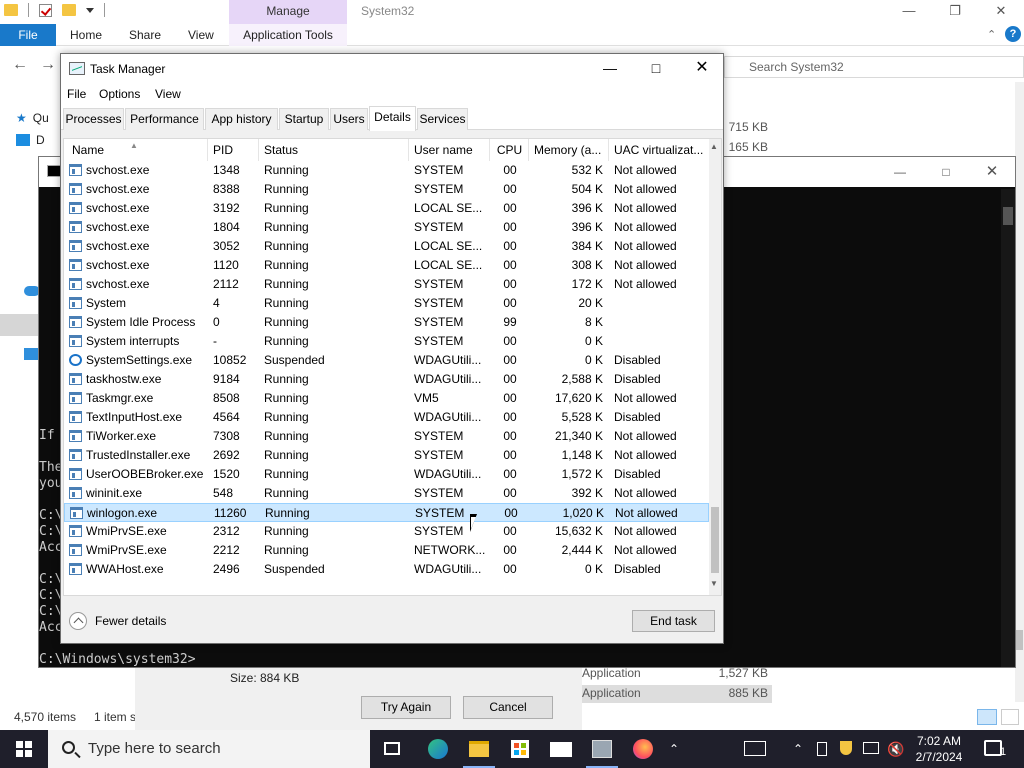 The height and width of the screenshot is (768, 1024). Describe the element at coordinates (1008, 216) in the screenshot. I see `cmd-scroll-thumb` at that location.